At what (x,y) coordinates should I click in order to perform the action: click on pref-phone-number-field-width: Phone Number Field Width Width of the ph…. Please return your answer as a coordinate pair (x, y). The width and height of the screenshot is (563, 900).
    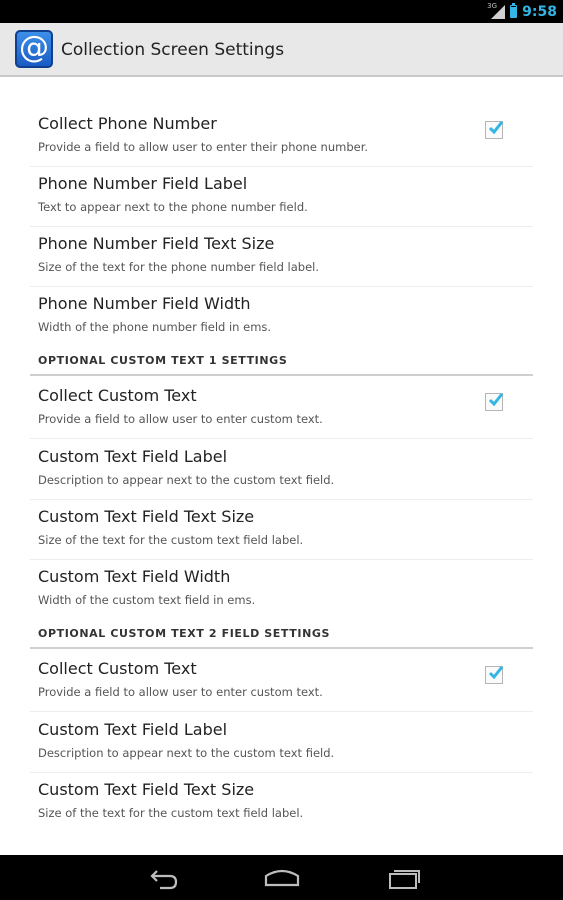
    Looking at the image, I should click on (281, 317).